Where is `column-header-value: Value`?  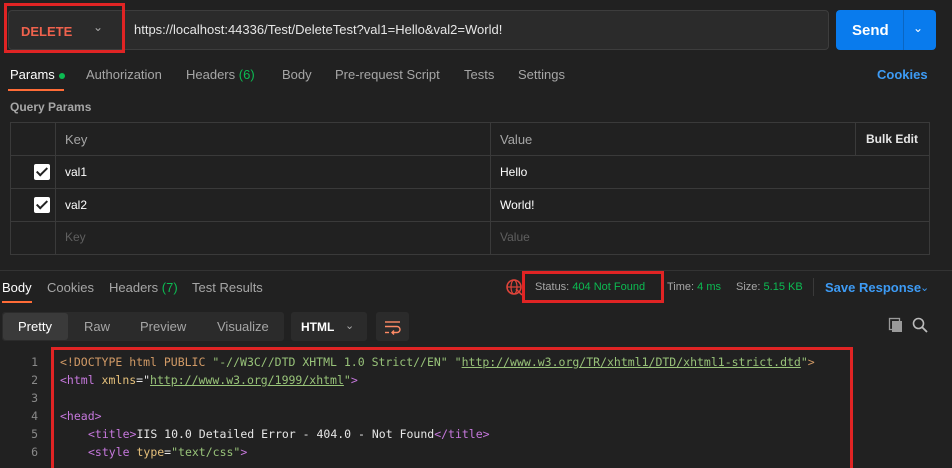
column-header-value: Value is located at coordinates (516, 139).